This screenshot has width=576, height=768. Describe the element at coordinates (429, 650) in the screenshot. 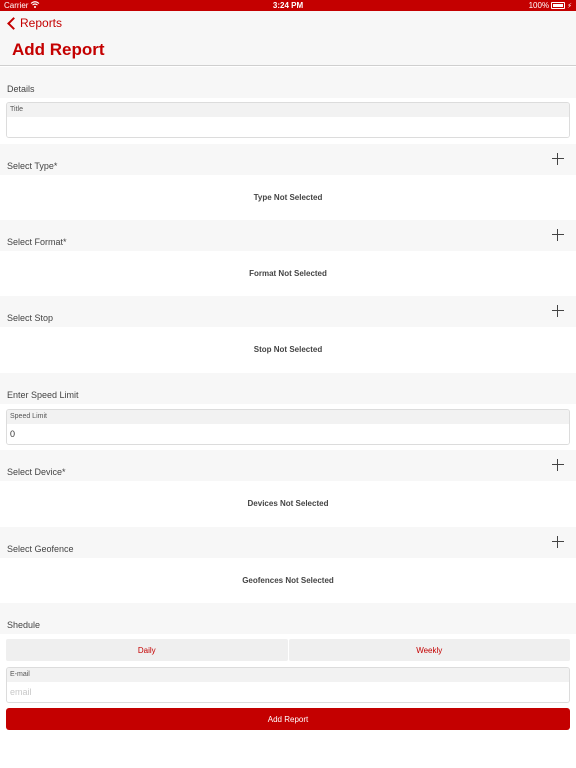

I see `weekly-button: Weekly` at that location.